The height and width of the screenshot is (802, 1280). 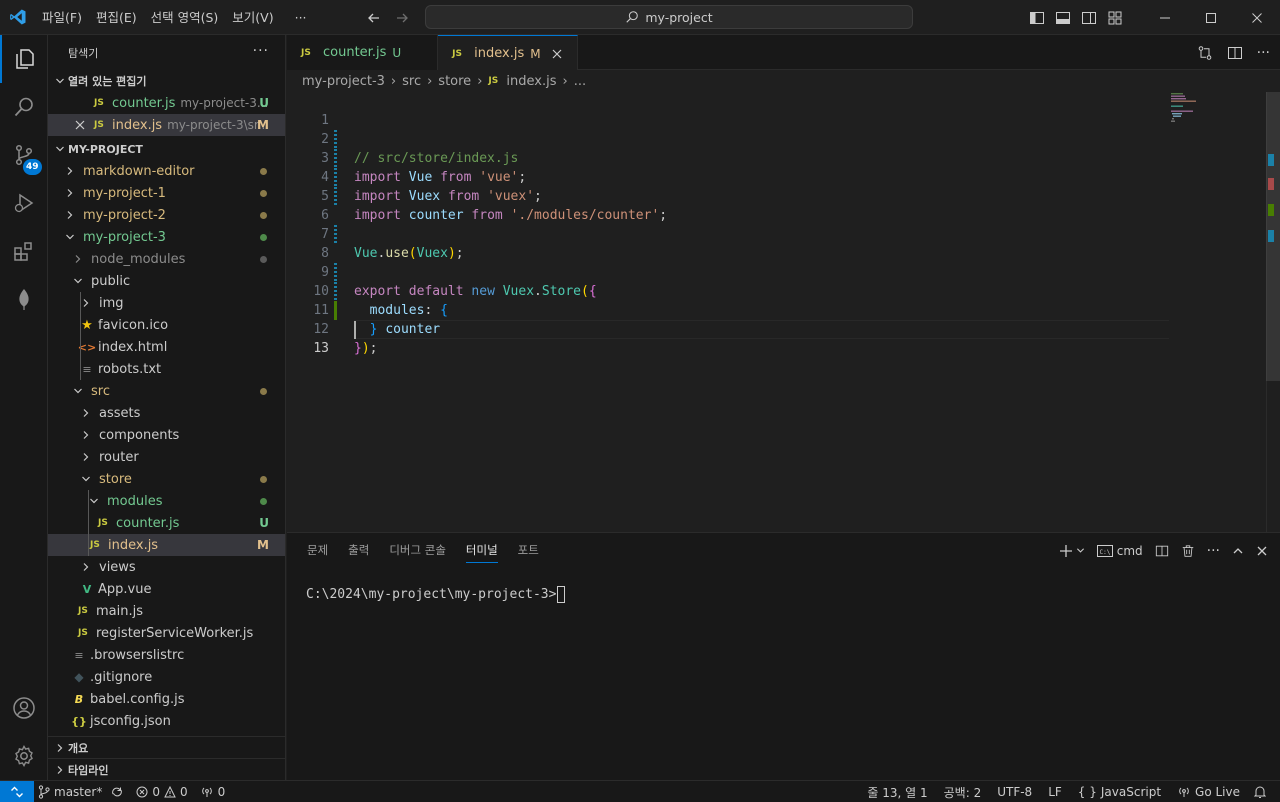 What do you see at coordinates (166, 325) in the screenshot?
I see `file-item: ★ favicon.ico` at bounding box center [166, 325].